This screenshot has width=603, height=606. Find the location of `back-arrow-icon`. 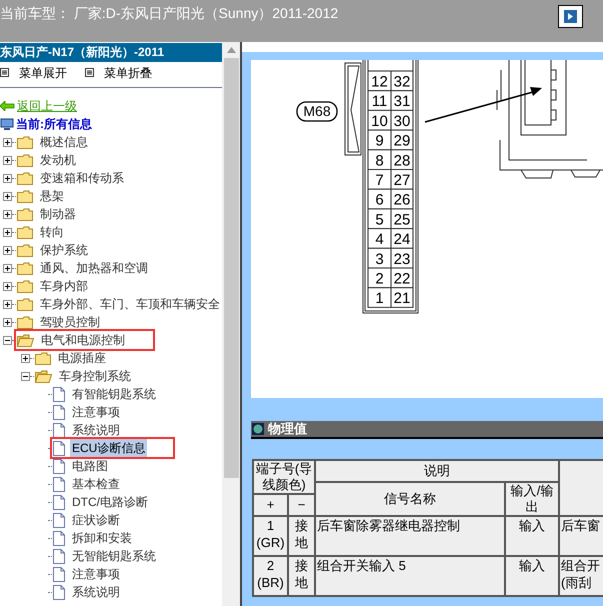

back-arrow-icon is located at coordinates (7, 106).